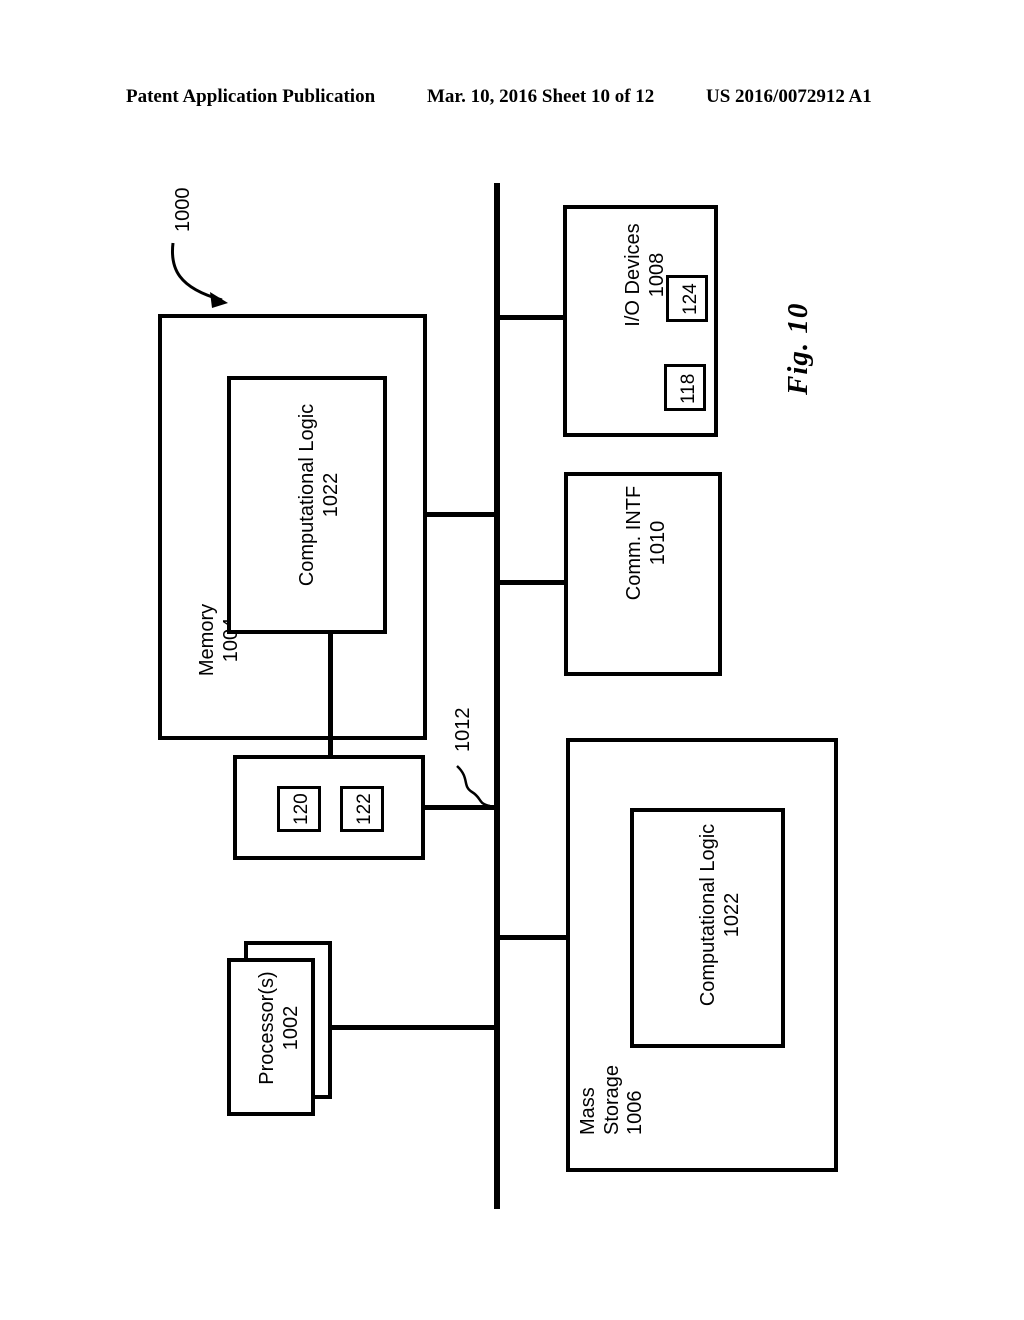  What do you see at coordinates (301, 809) in the screenshot?
I see `accelerator-box-120-ref: 120` at bounding box center [301, 809].